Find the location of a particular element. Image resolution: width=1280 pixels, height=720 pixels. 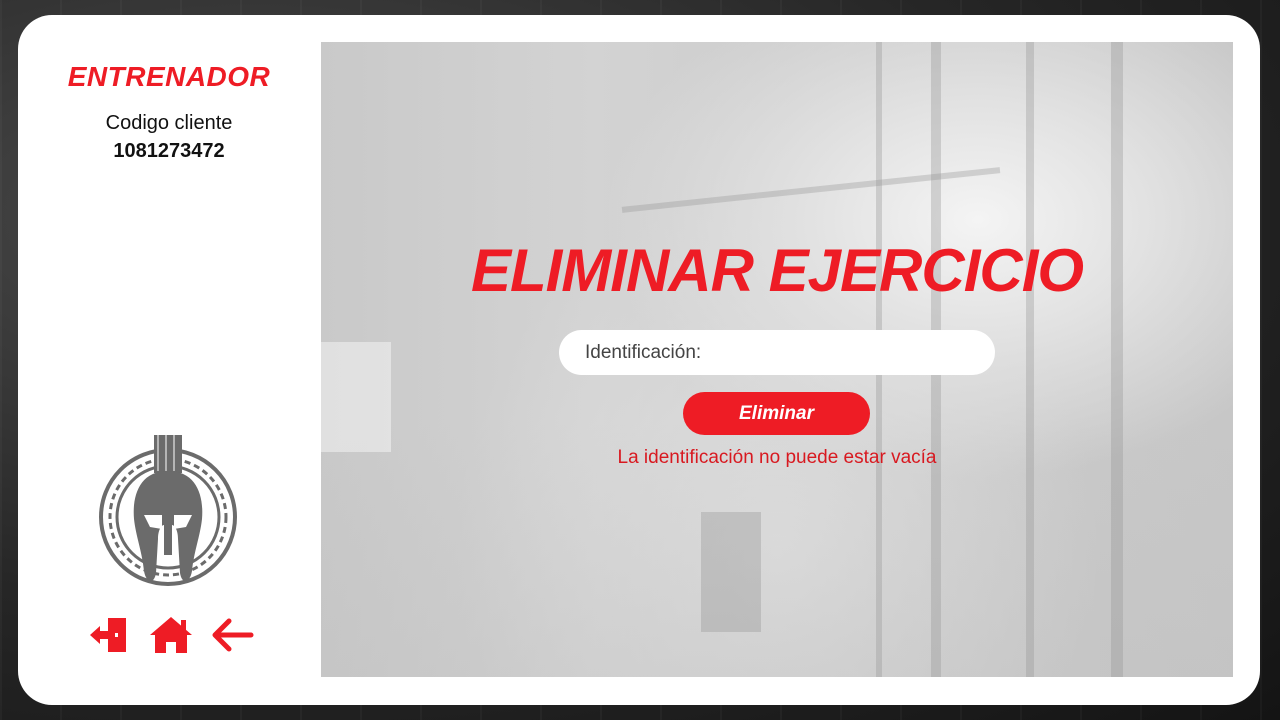

nav-icons is located at coordinates (171, 635).